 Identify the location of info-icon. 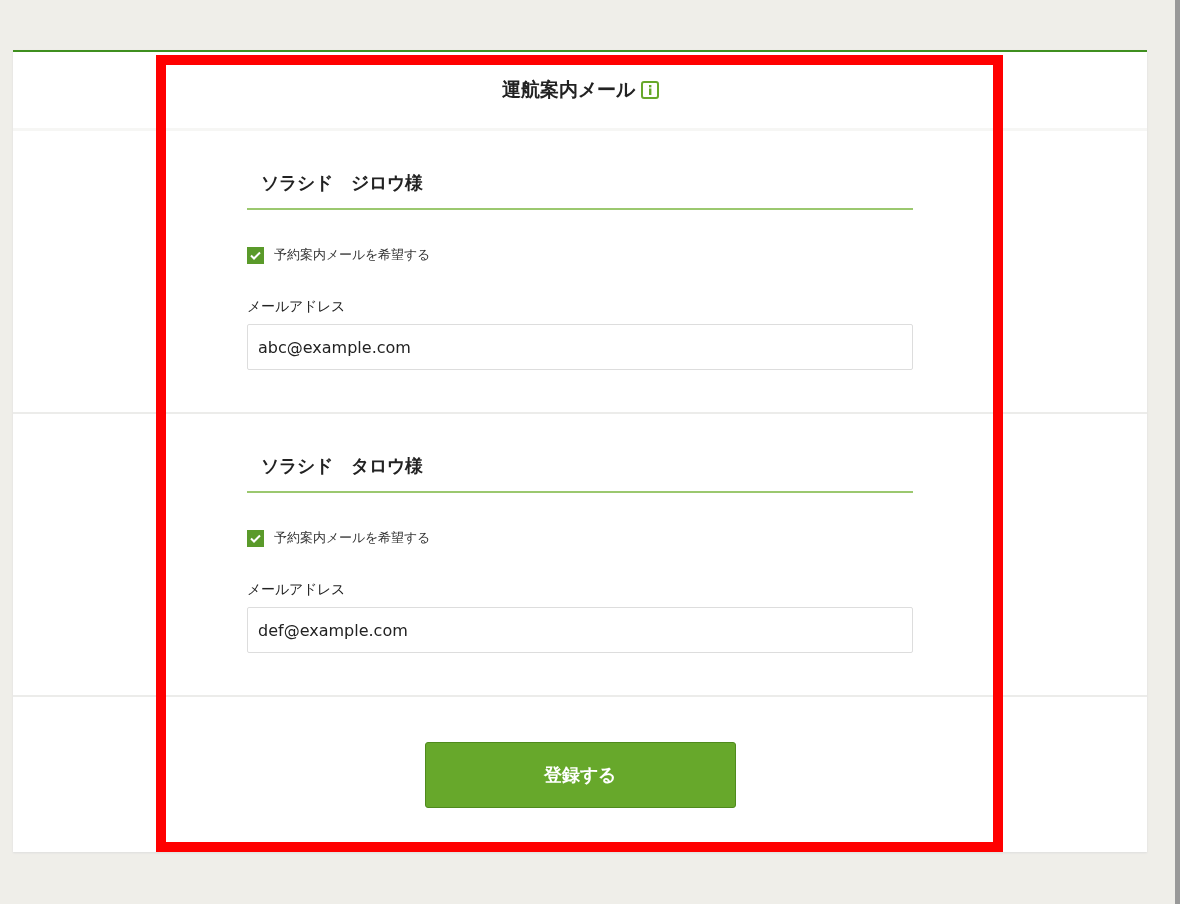
(649, 90).